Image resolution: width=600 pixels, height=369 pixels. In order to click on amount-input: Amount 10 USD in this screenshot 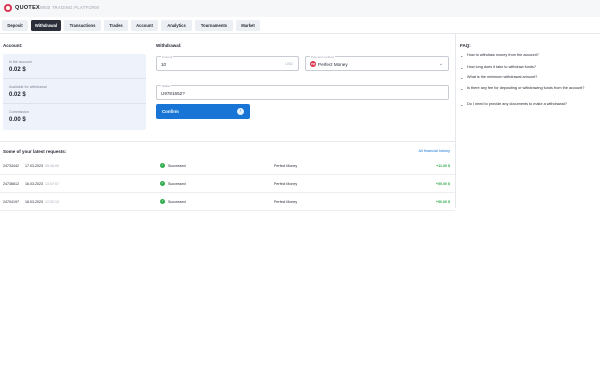, I will do `click(227, 63)`.